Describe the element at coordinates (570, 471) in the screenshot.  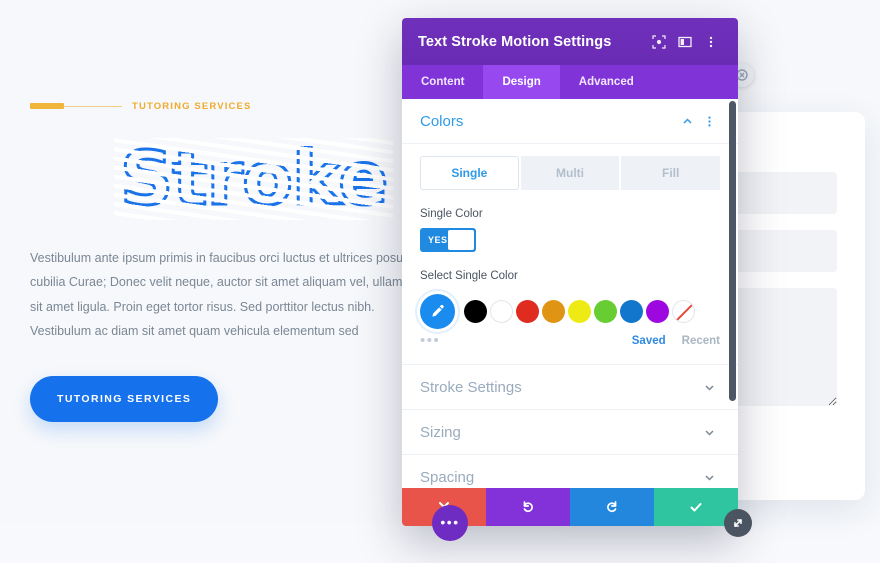
I see `section-header-spacing: Spacing` at that location.